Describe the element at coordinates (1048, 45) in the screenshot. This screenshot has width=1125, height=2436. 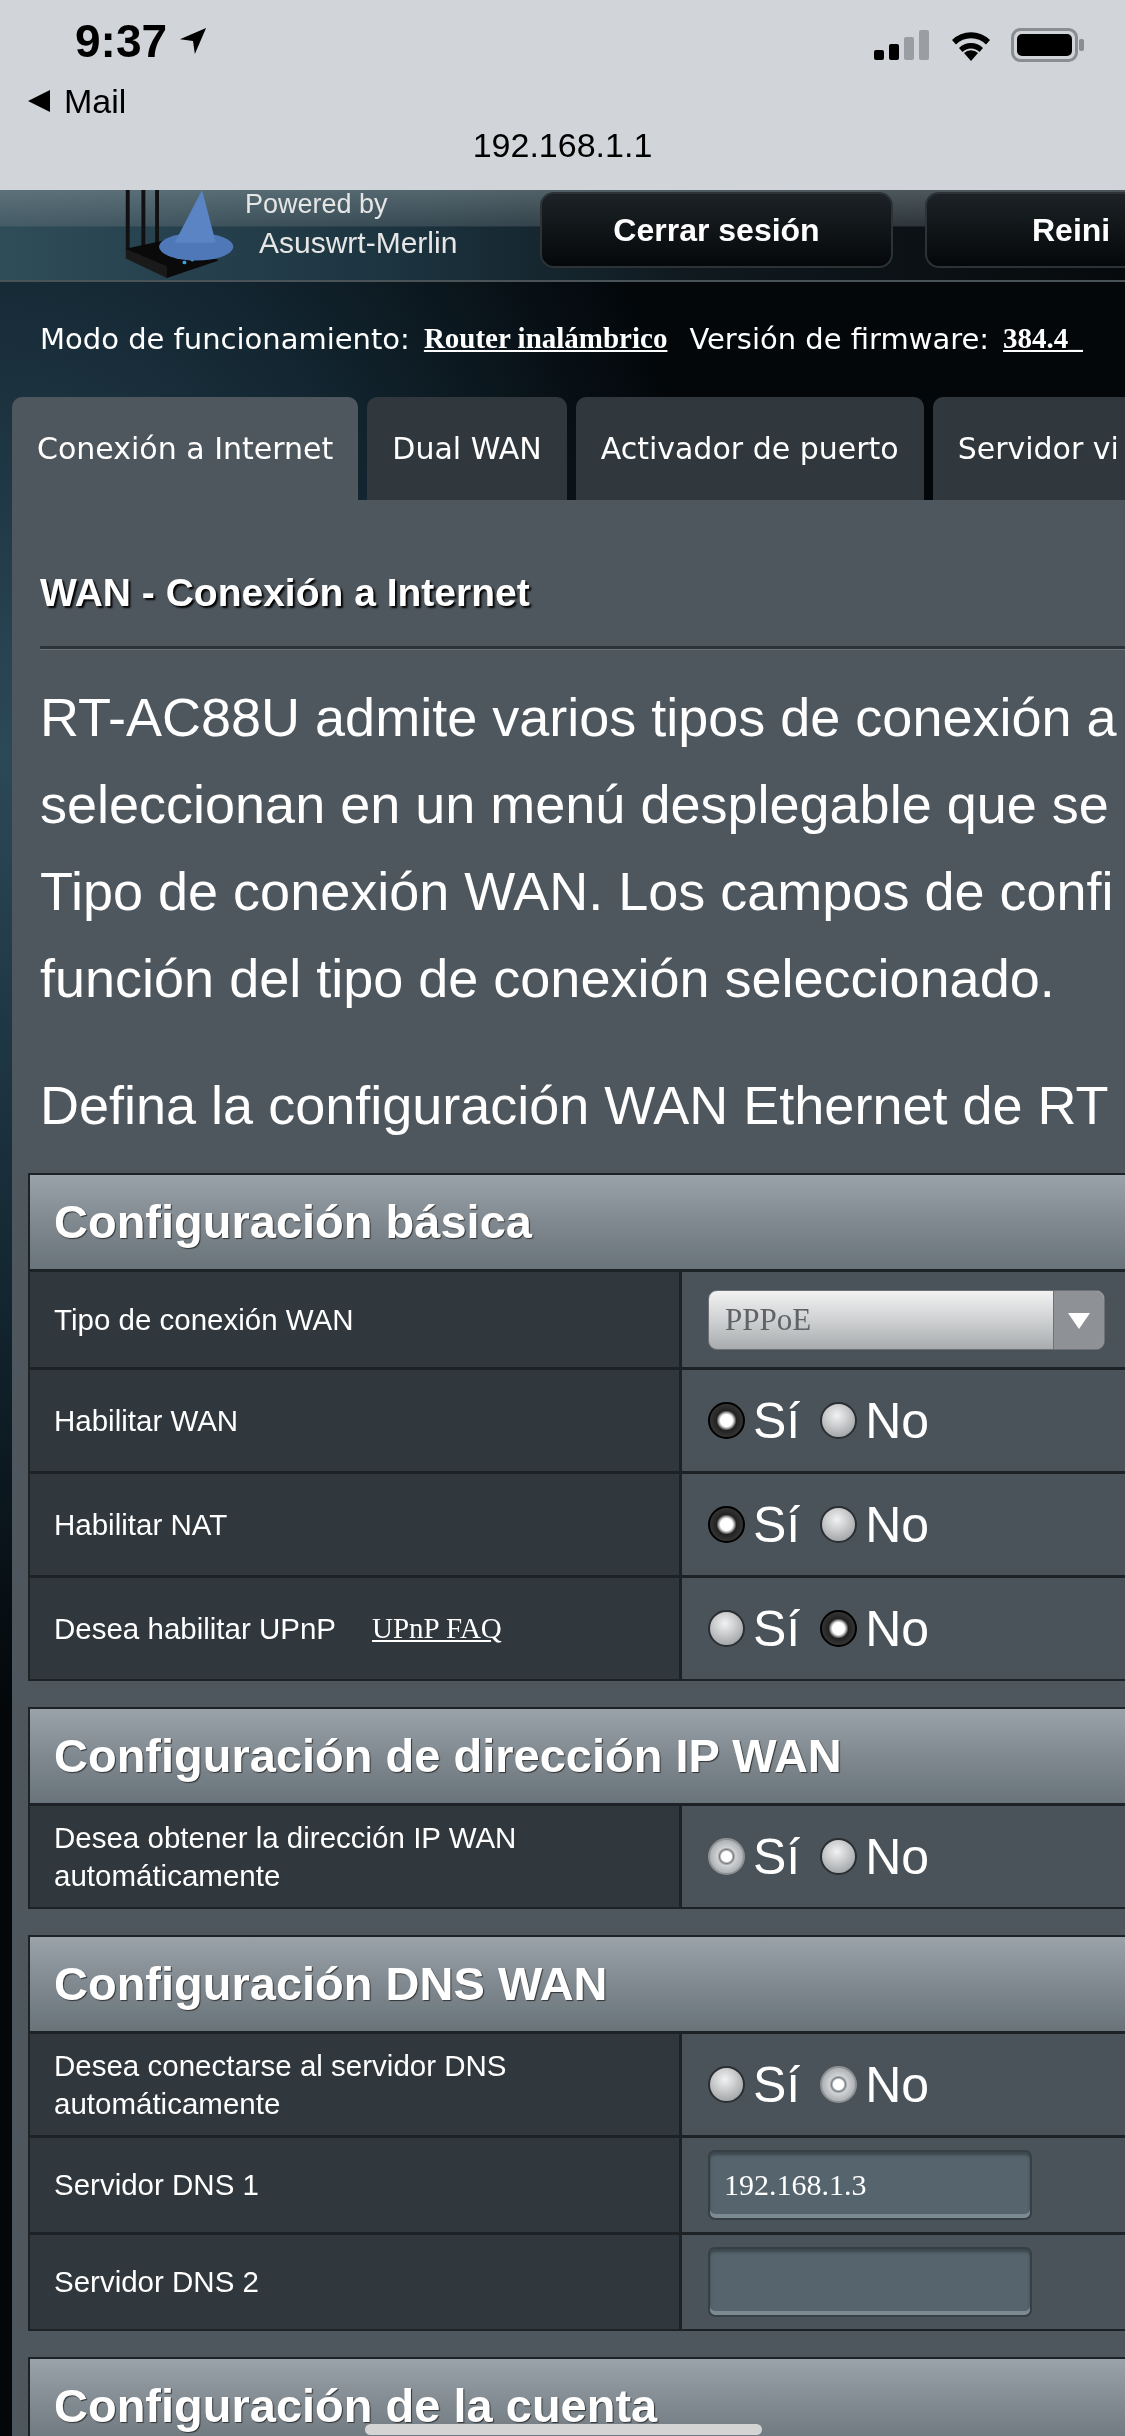
I see `battery-icon` at that location.